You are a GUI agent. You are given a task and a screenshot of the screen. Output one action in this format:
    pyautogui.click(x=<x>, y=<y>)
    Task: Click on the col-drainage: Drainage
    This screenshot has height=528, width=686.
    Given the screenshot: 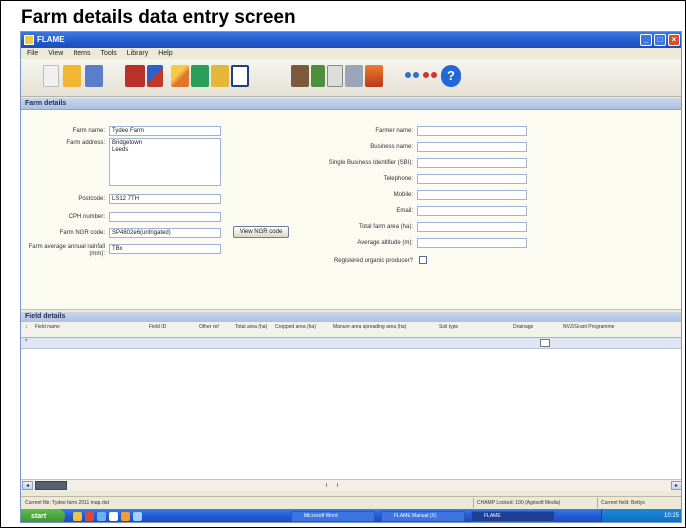 What is the action you would take?
    pyautogui.click(x=535, y=327)
    